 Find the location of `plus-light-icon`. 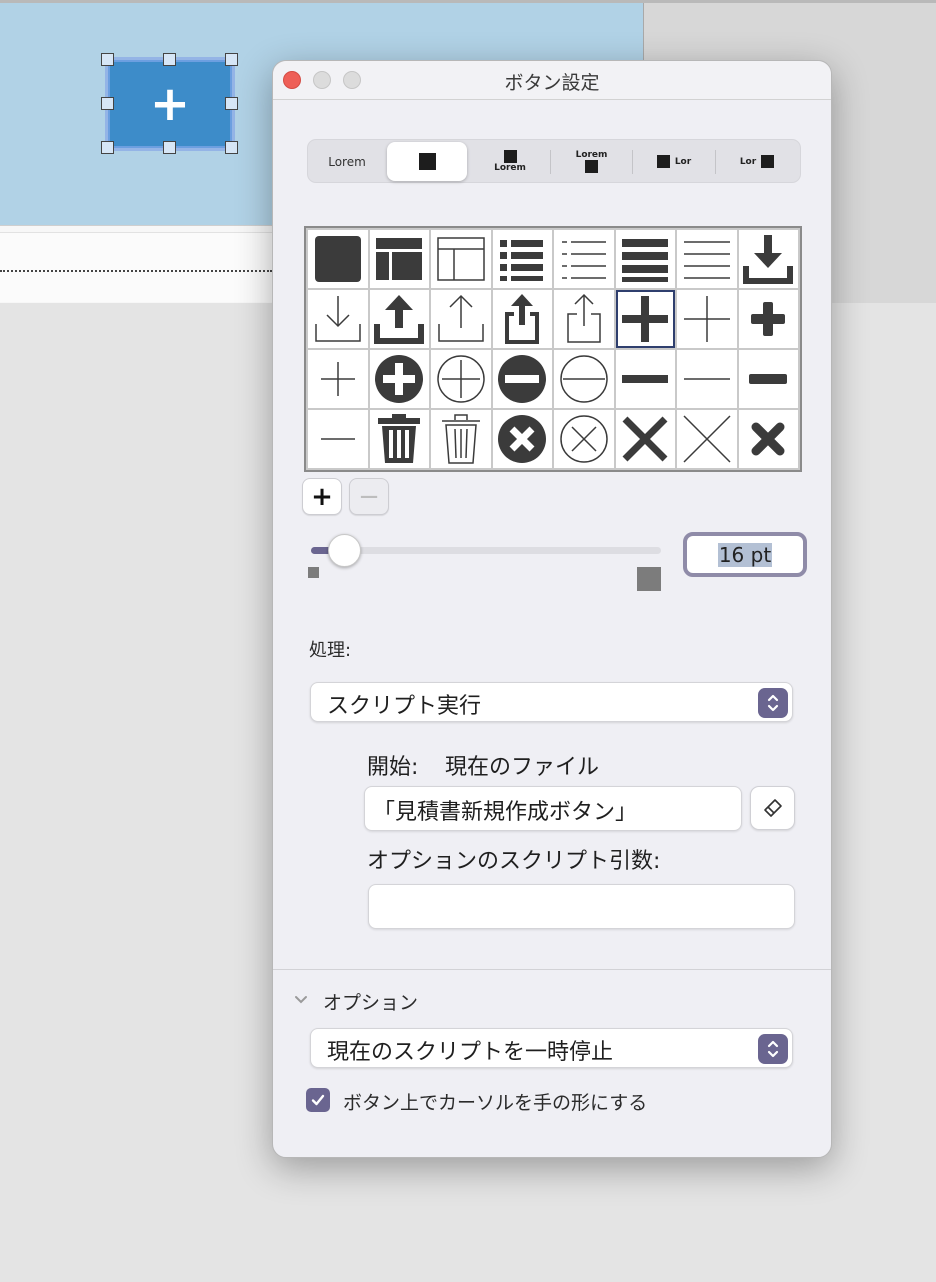

plus-light-icon is located at coordinates (337, 379).